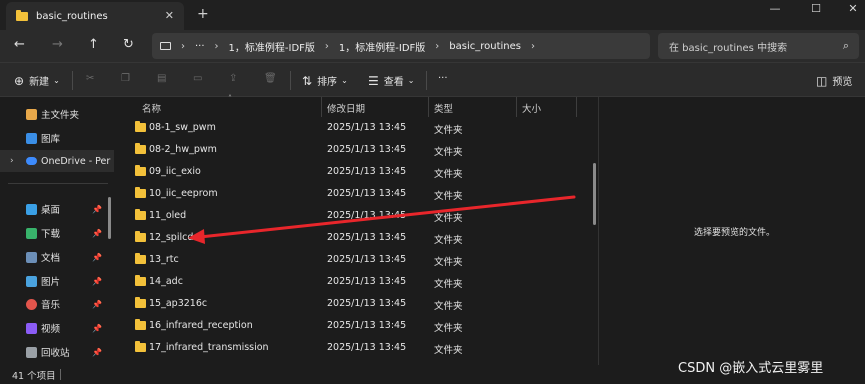 Image resolution: width=865 pixels, height=384 pixels. What do you see at coordinates (346, 108) in the screenshot?
I see `column-header-date: 修改日期` at bounding box center [346, 108].